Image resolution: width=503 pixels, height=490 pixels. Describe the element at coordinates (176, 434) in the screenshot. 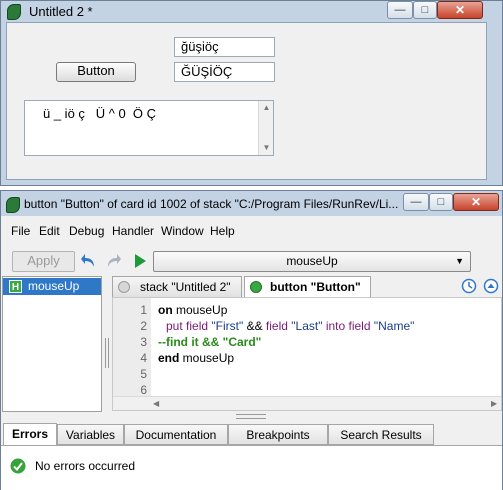

I see `tab-documentation: Documentation` at that location.